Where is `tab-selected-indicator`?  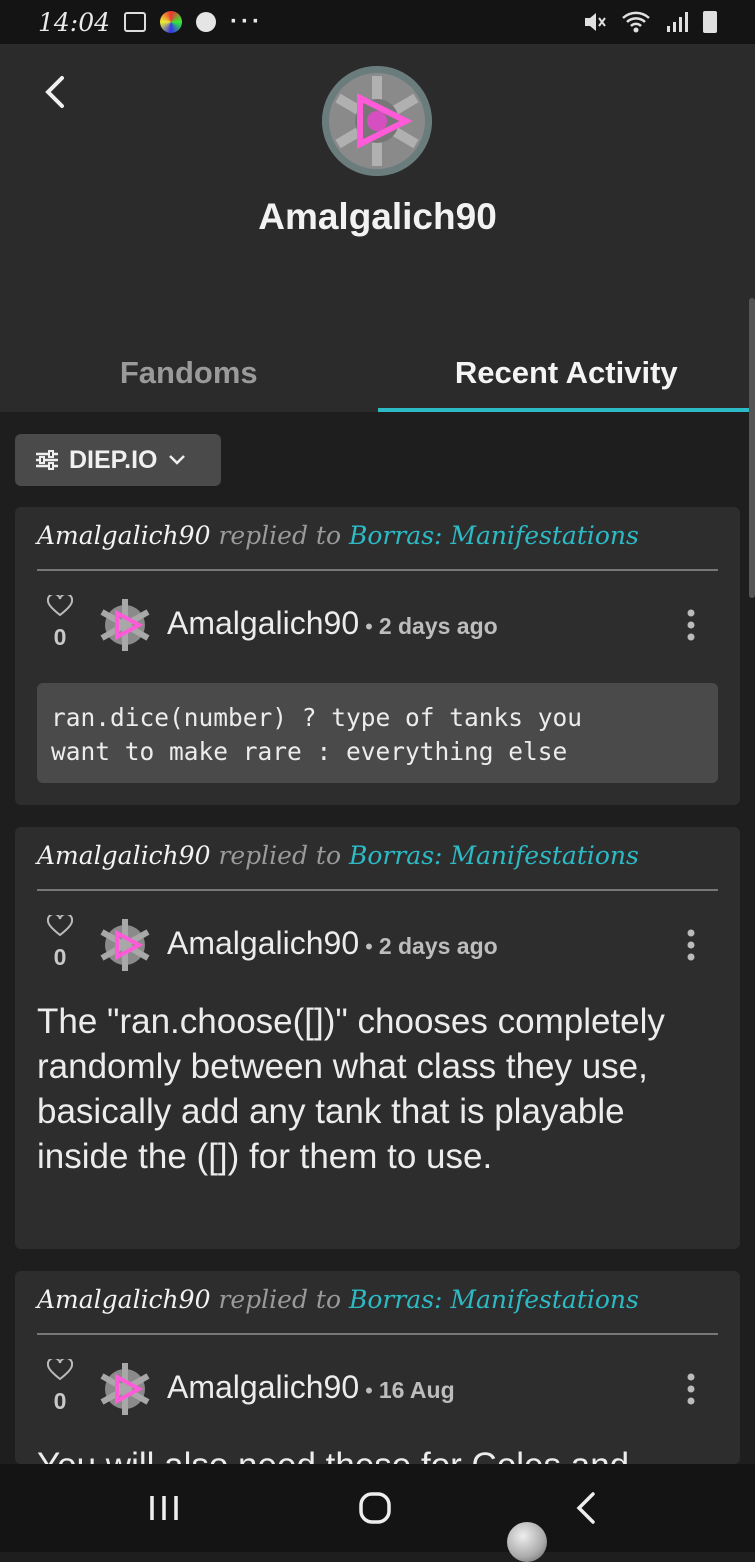 tab-selected-indicator is located at coordinates (566, 410).